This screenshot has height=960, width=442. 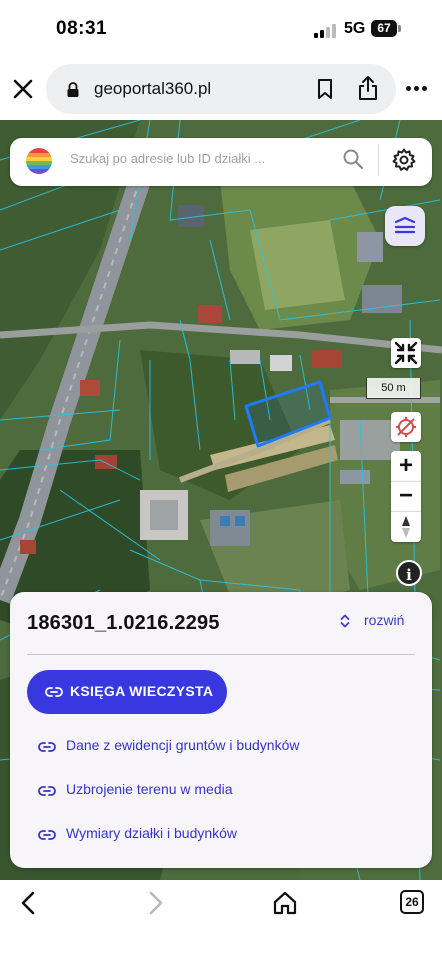 What do you see at coordinates (353, 159) in the screenshot?
I see `search-icon` at bounding box center [353, 159].